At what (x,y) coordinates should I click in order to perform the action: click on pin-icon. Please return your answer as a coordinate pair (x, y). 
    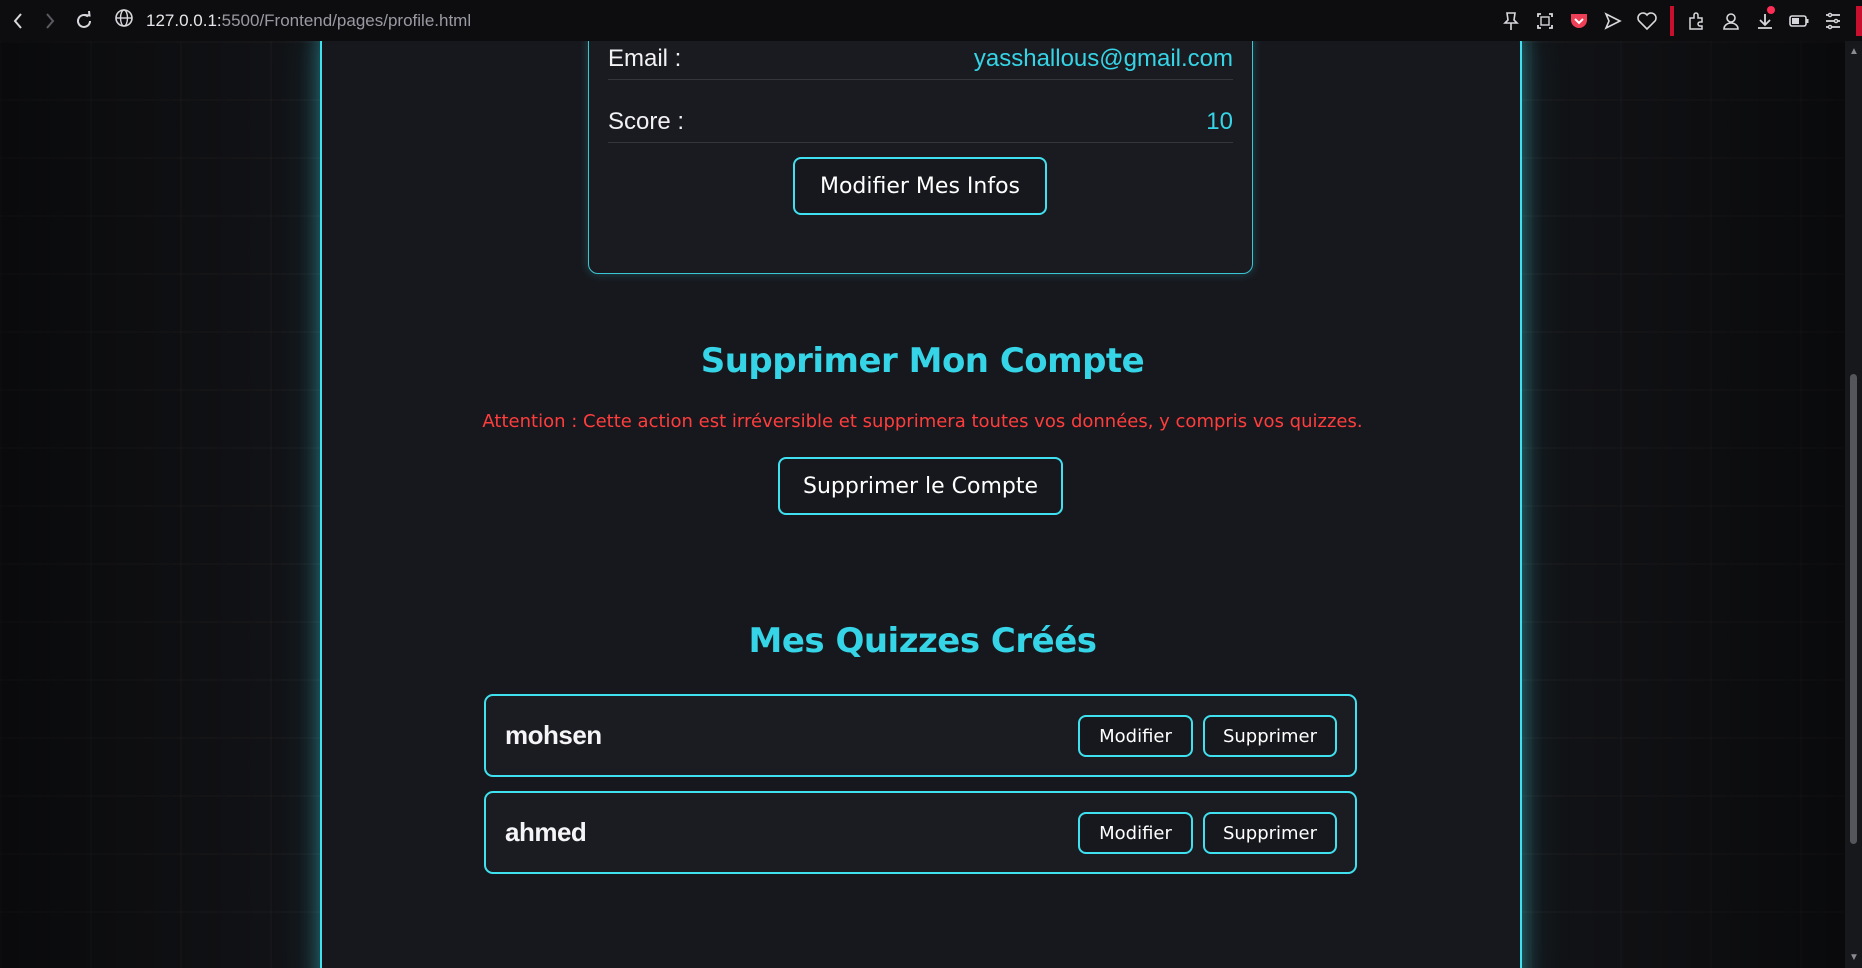
    Looking at the image, I should click on (1511, 20).